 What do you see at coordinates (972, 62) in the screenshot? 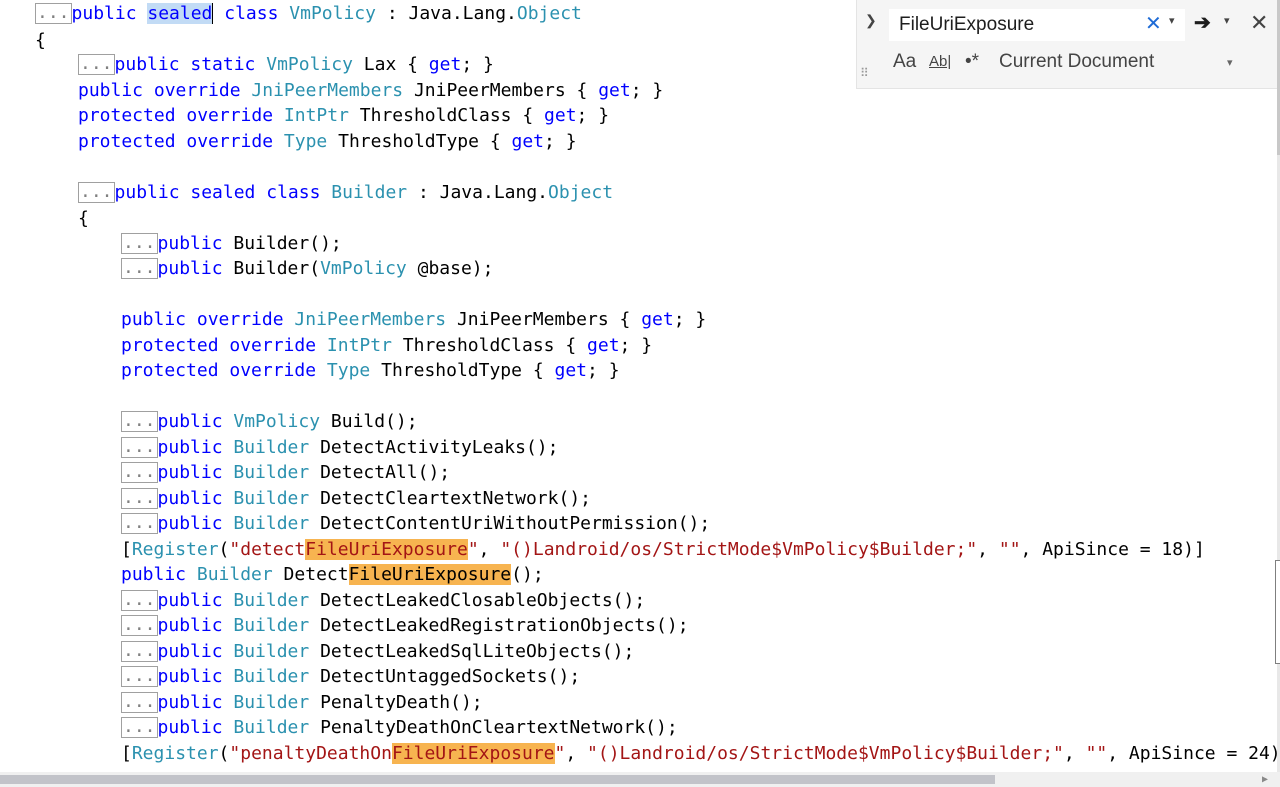
I see `use-regex-icon: •*` at bounding box center [972, 62].